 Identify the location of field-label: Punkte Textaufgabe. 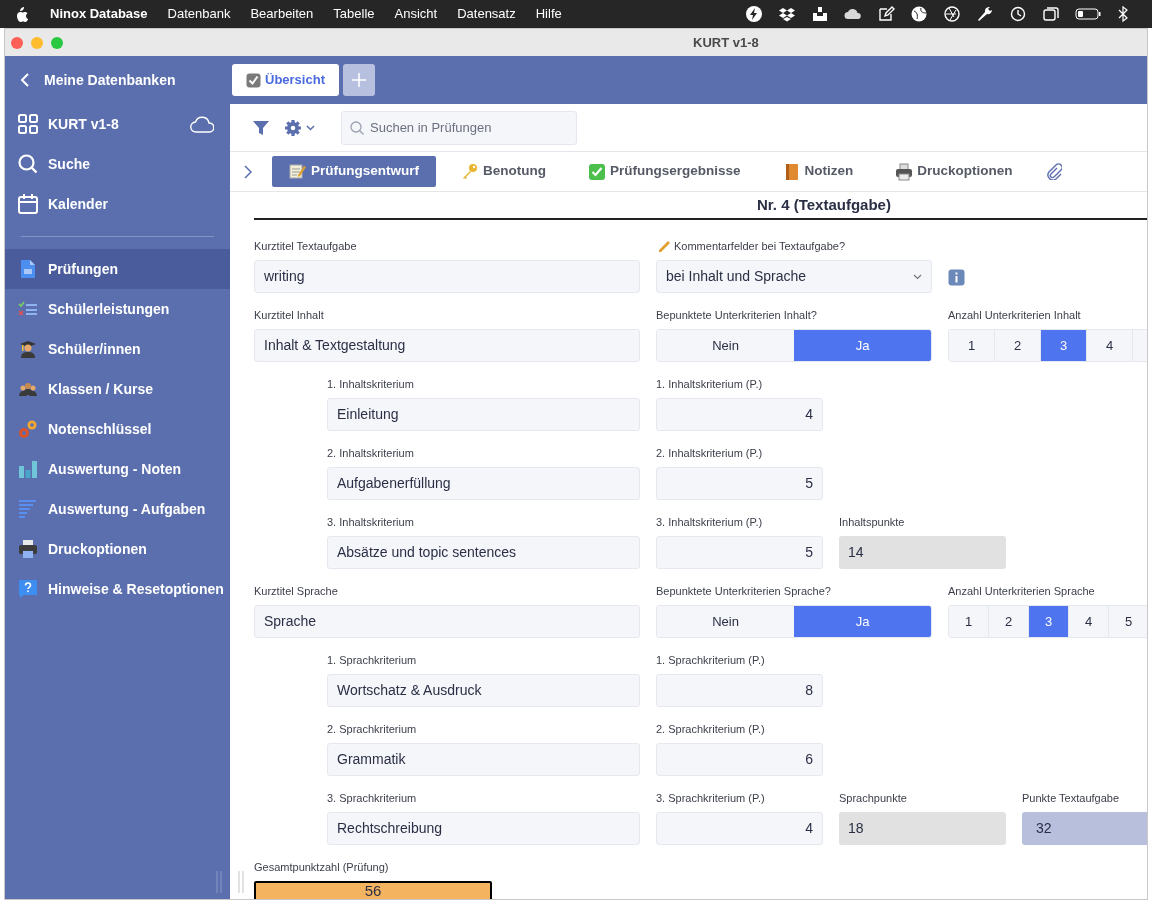
(1071, 798).